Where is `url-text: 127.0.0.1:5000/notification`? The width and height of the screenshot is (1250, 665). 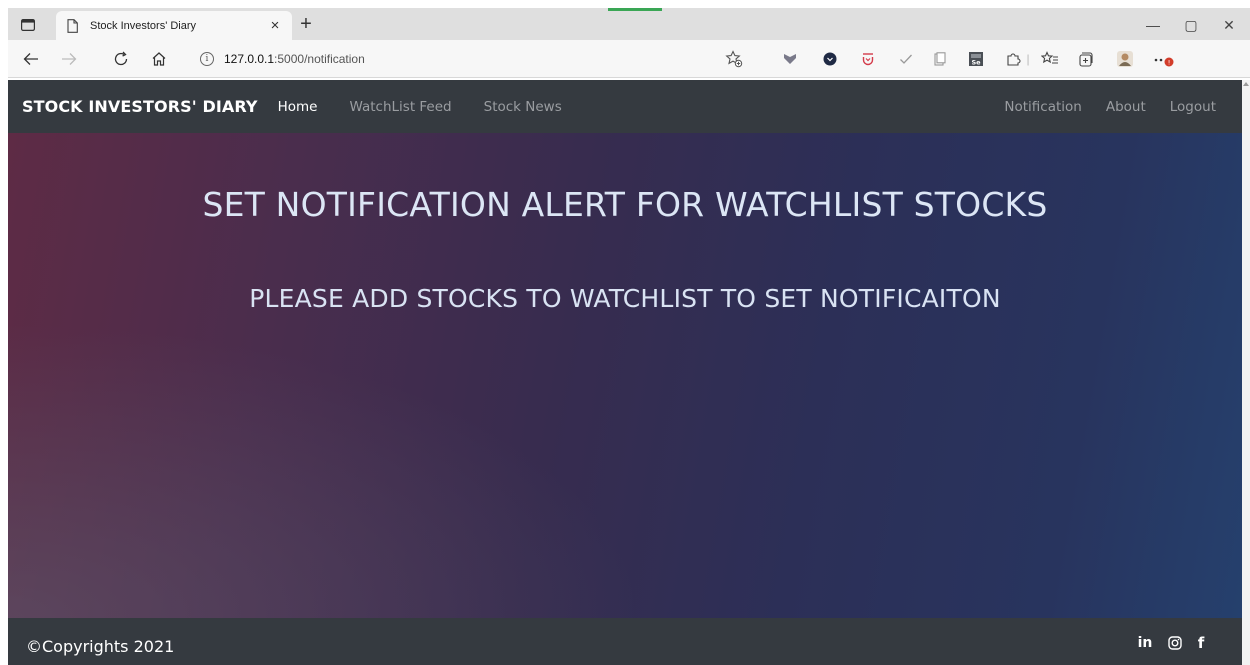 url-text: 127.0.0.1:5000/notification is located at coordinates (294, 59).